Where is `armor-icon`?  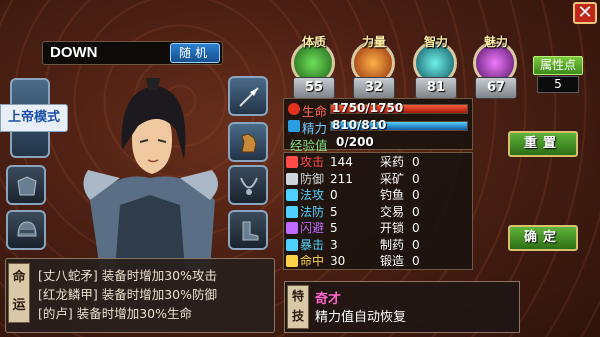 armor-icon is located at coordinates (27, 186).